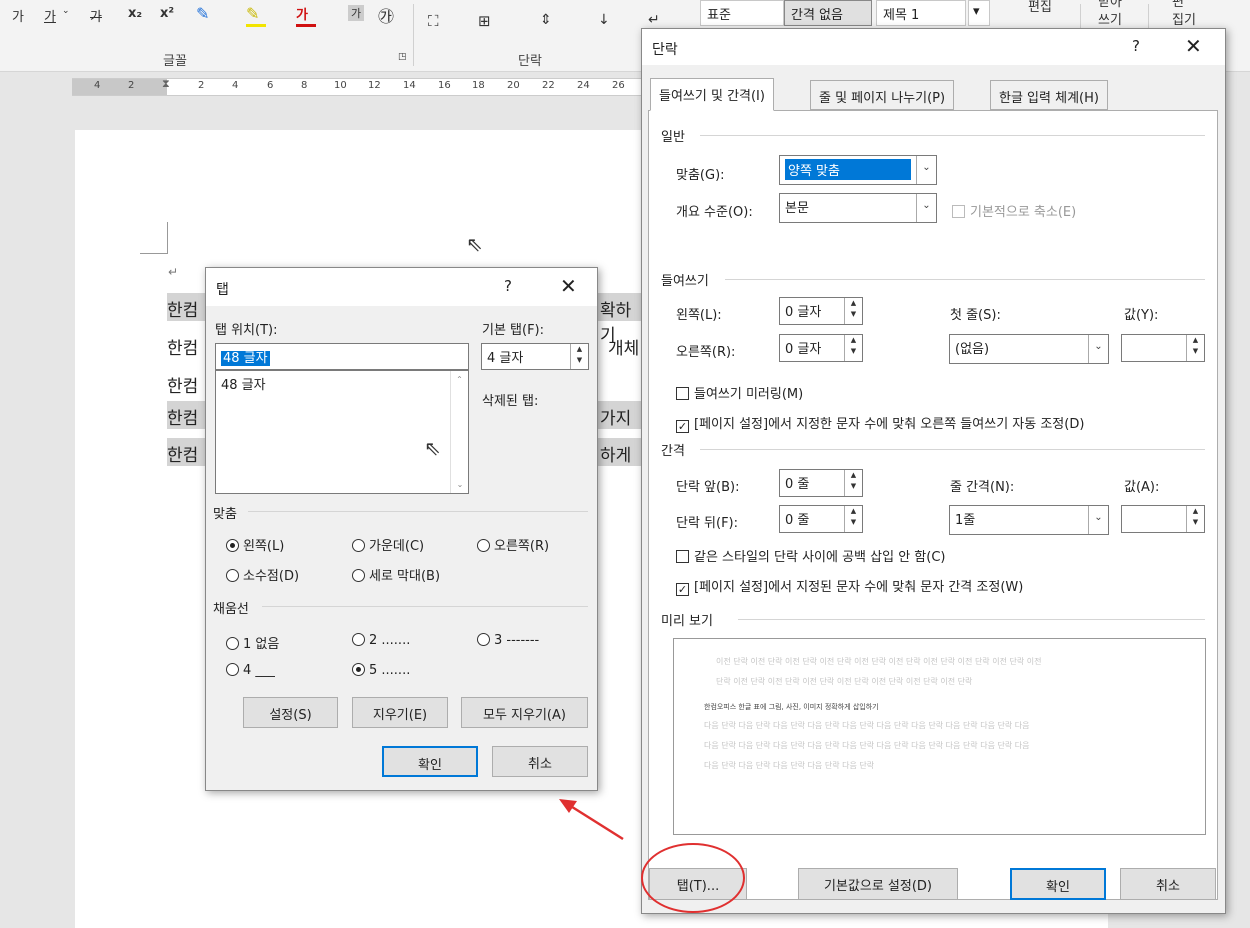  What do you see at coordinates (979, 13) in the screenshot?
I see `styles-more-icon: ▾` at bounding box center [979, 13].